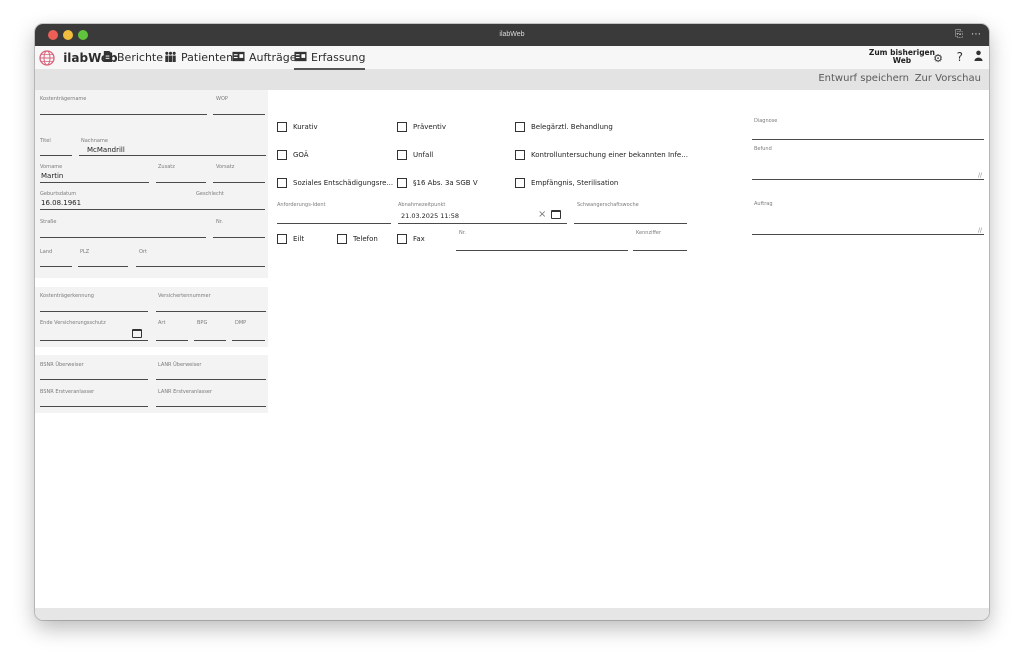  What do you see at coordinates (185, 392) in the screenshot?
I see `lanr-erstveranlasser-label: LANR Erstveranlasser` at bounding box center [185, 392].